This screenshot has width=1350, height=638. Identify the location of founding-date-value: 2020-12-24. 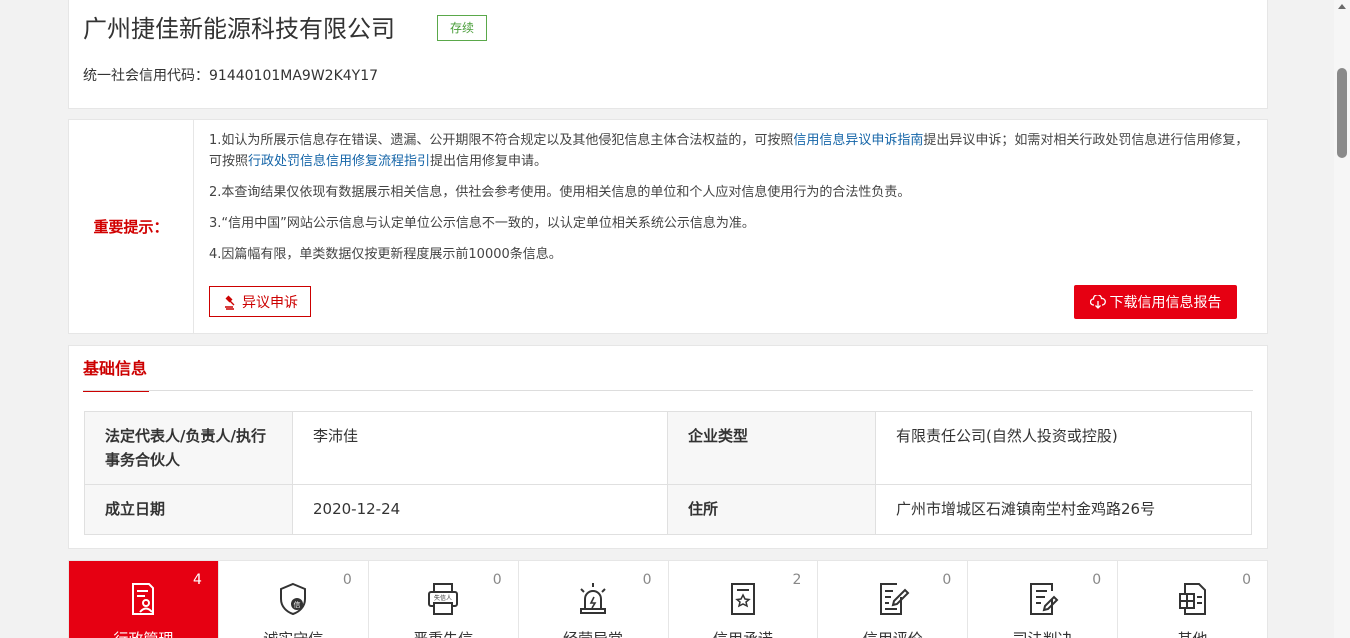
(480, 509).